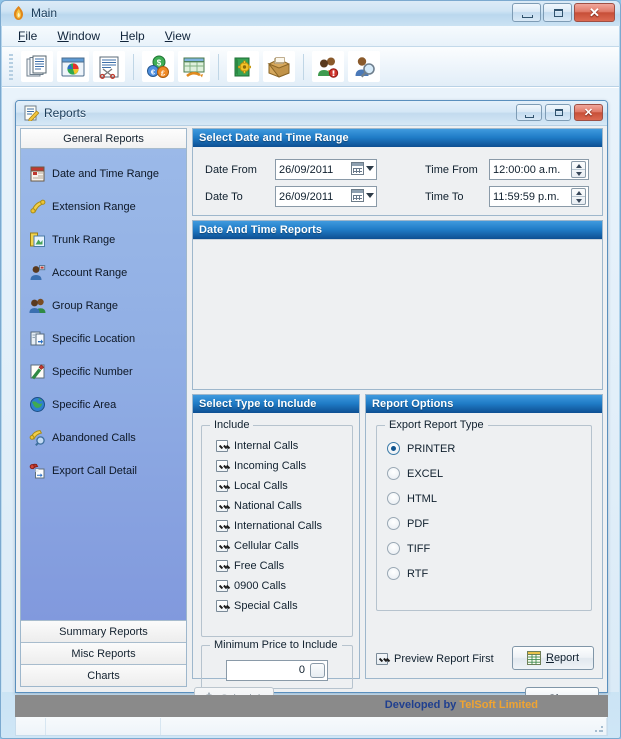 Image resolution: width=621 pixels, height=739 pixels. I want to click on menu-view: View, so click(178, 36).